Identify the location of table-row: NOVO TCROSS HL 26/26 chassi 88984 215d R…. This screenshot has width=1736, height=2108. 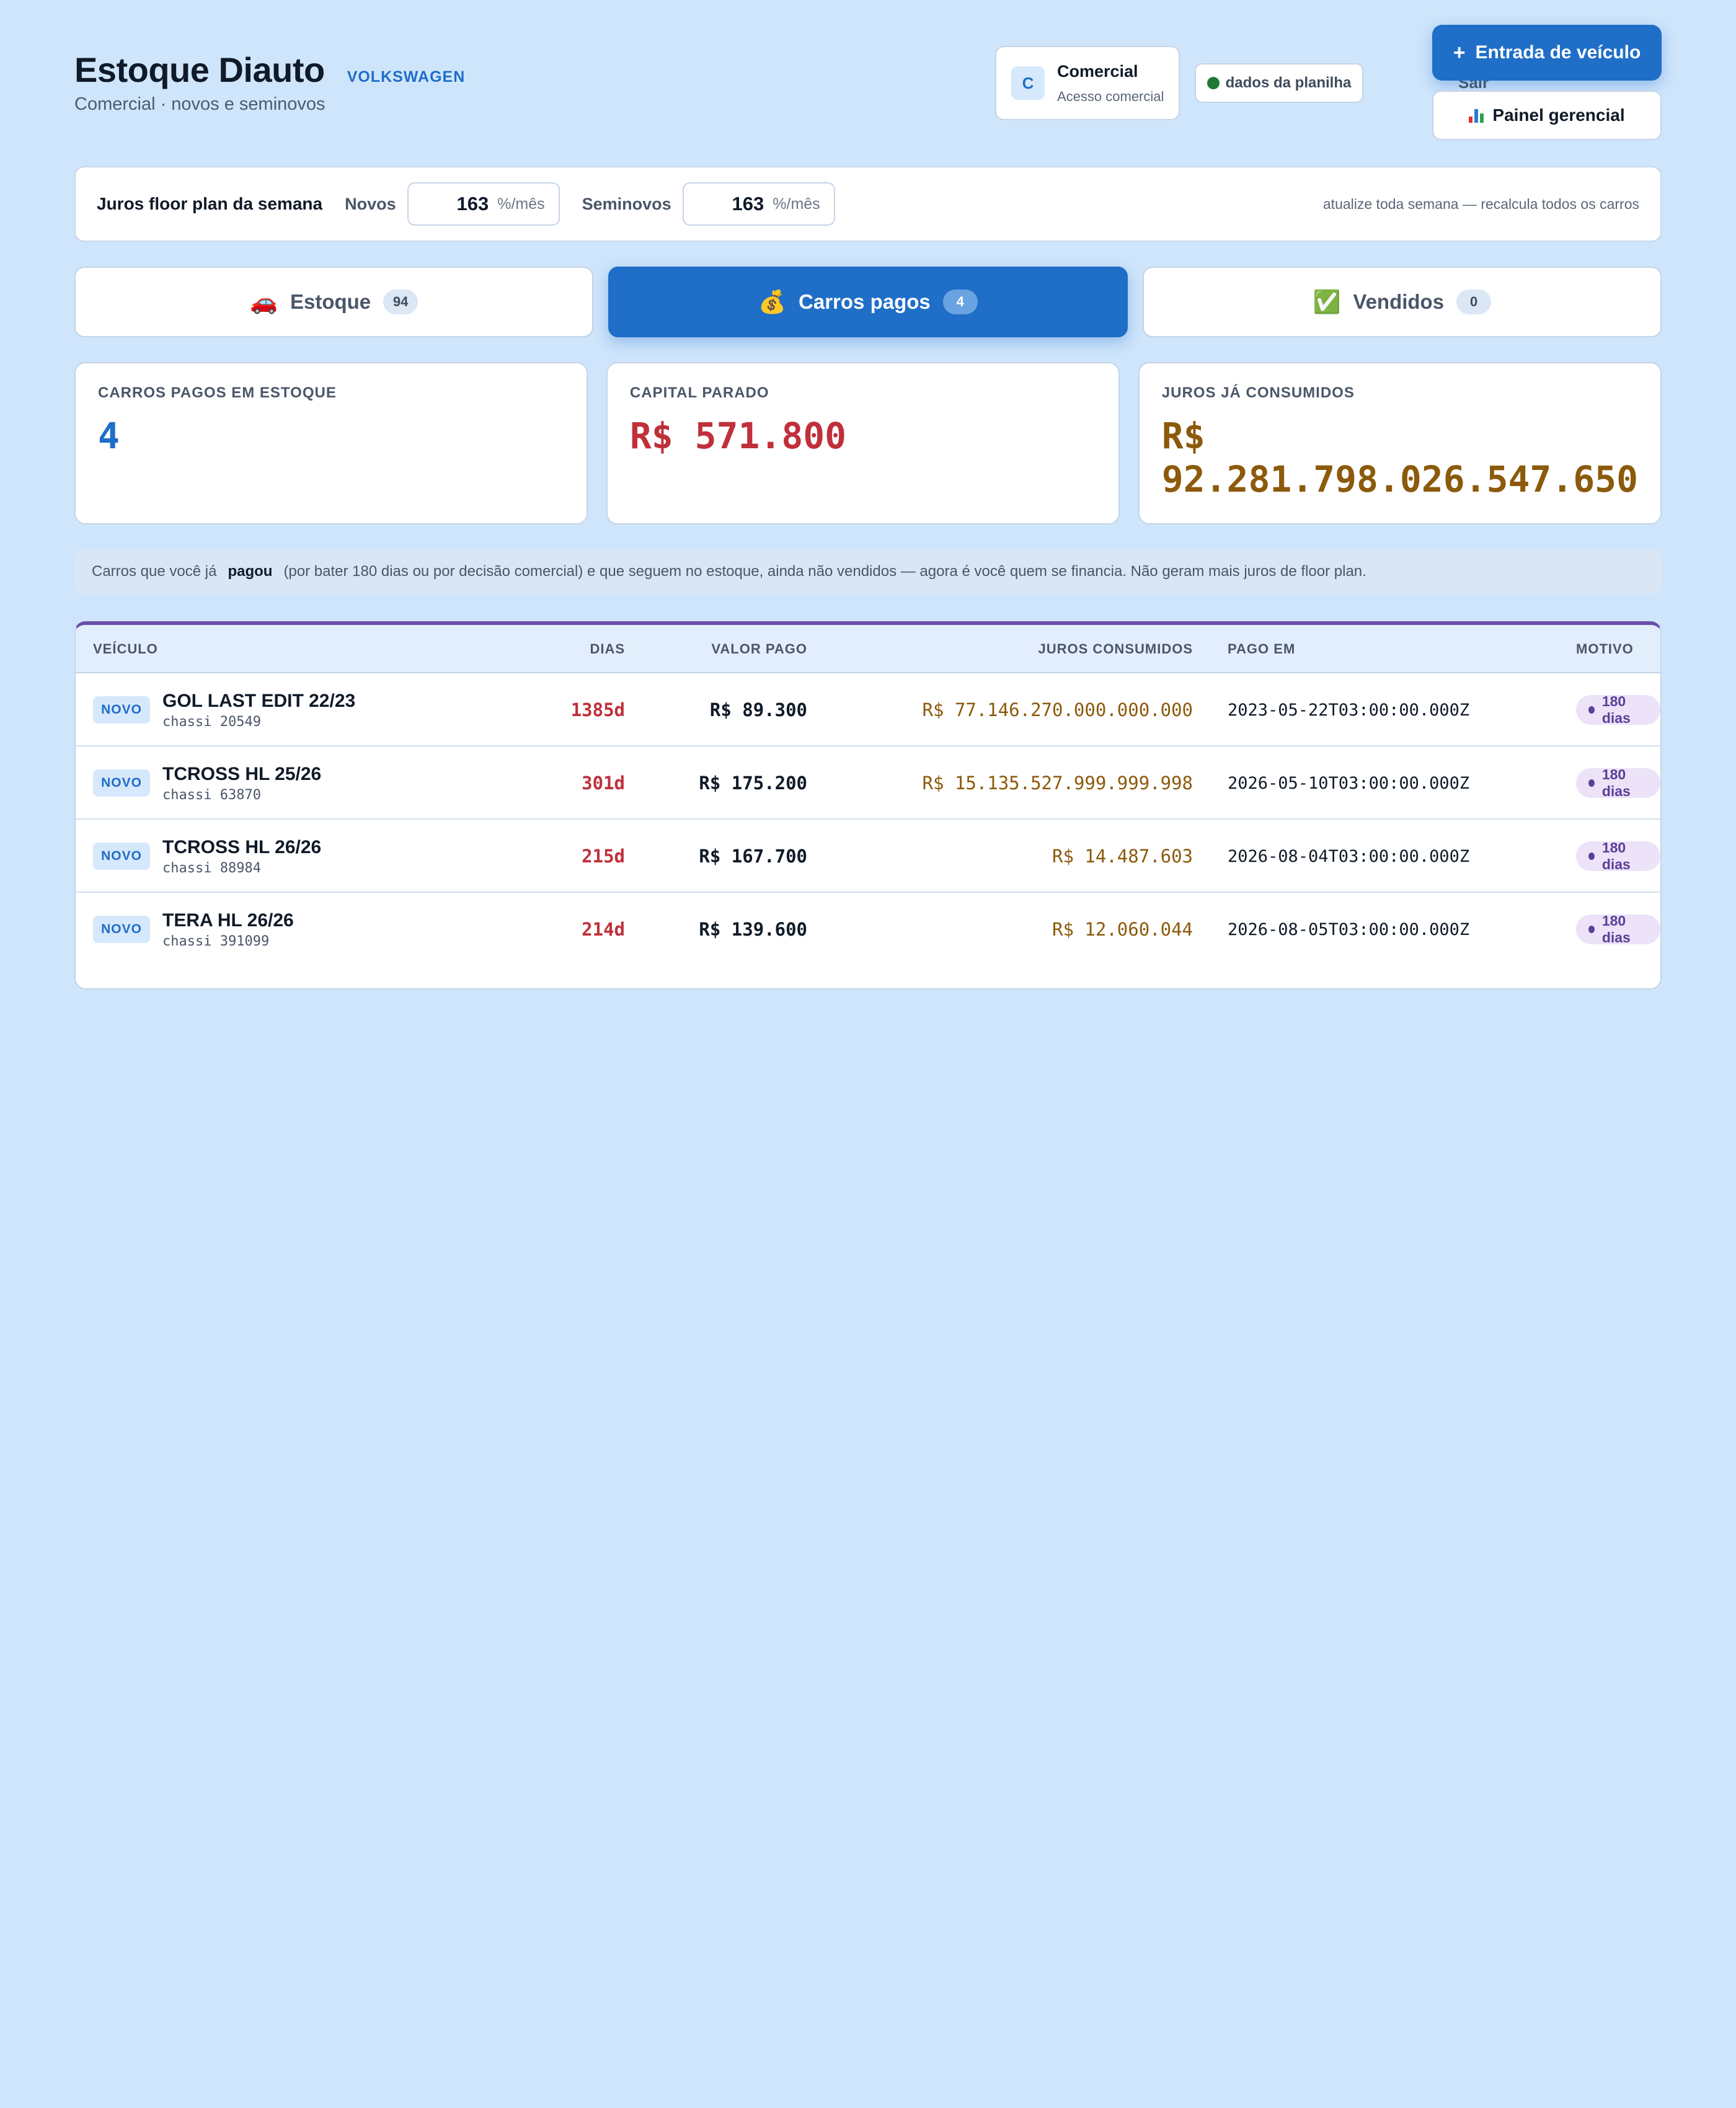
(868, 856).